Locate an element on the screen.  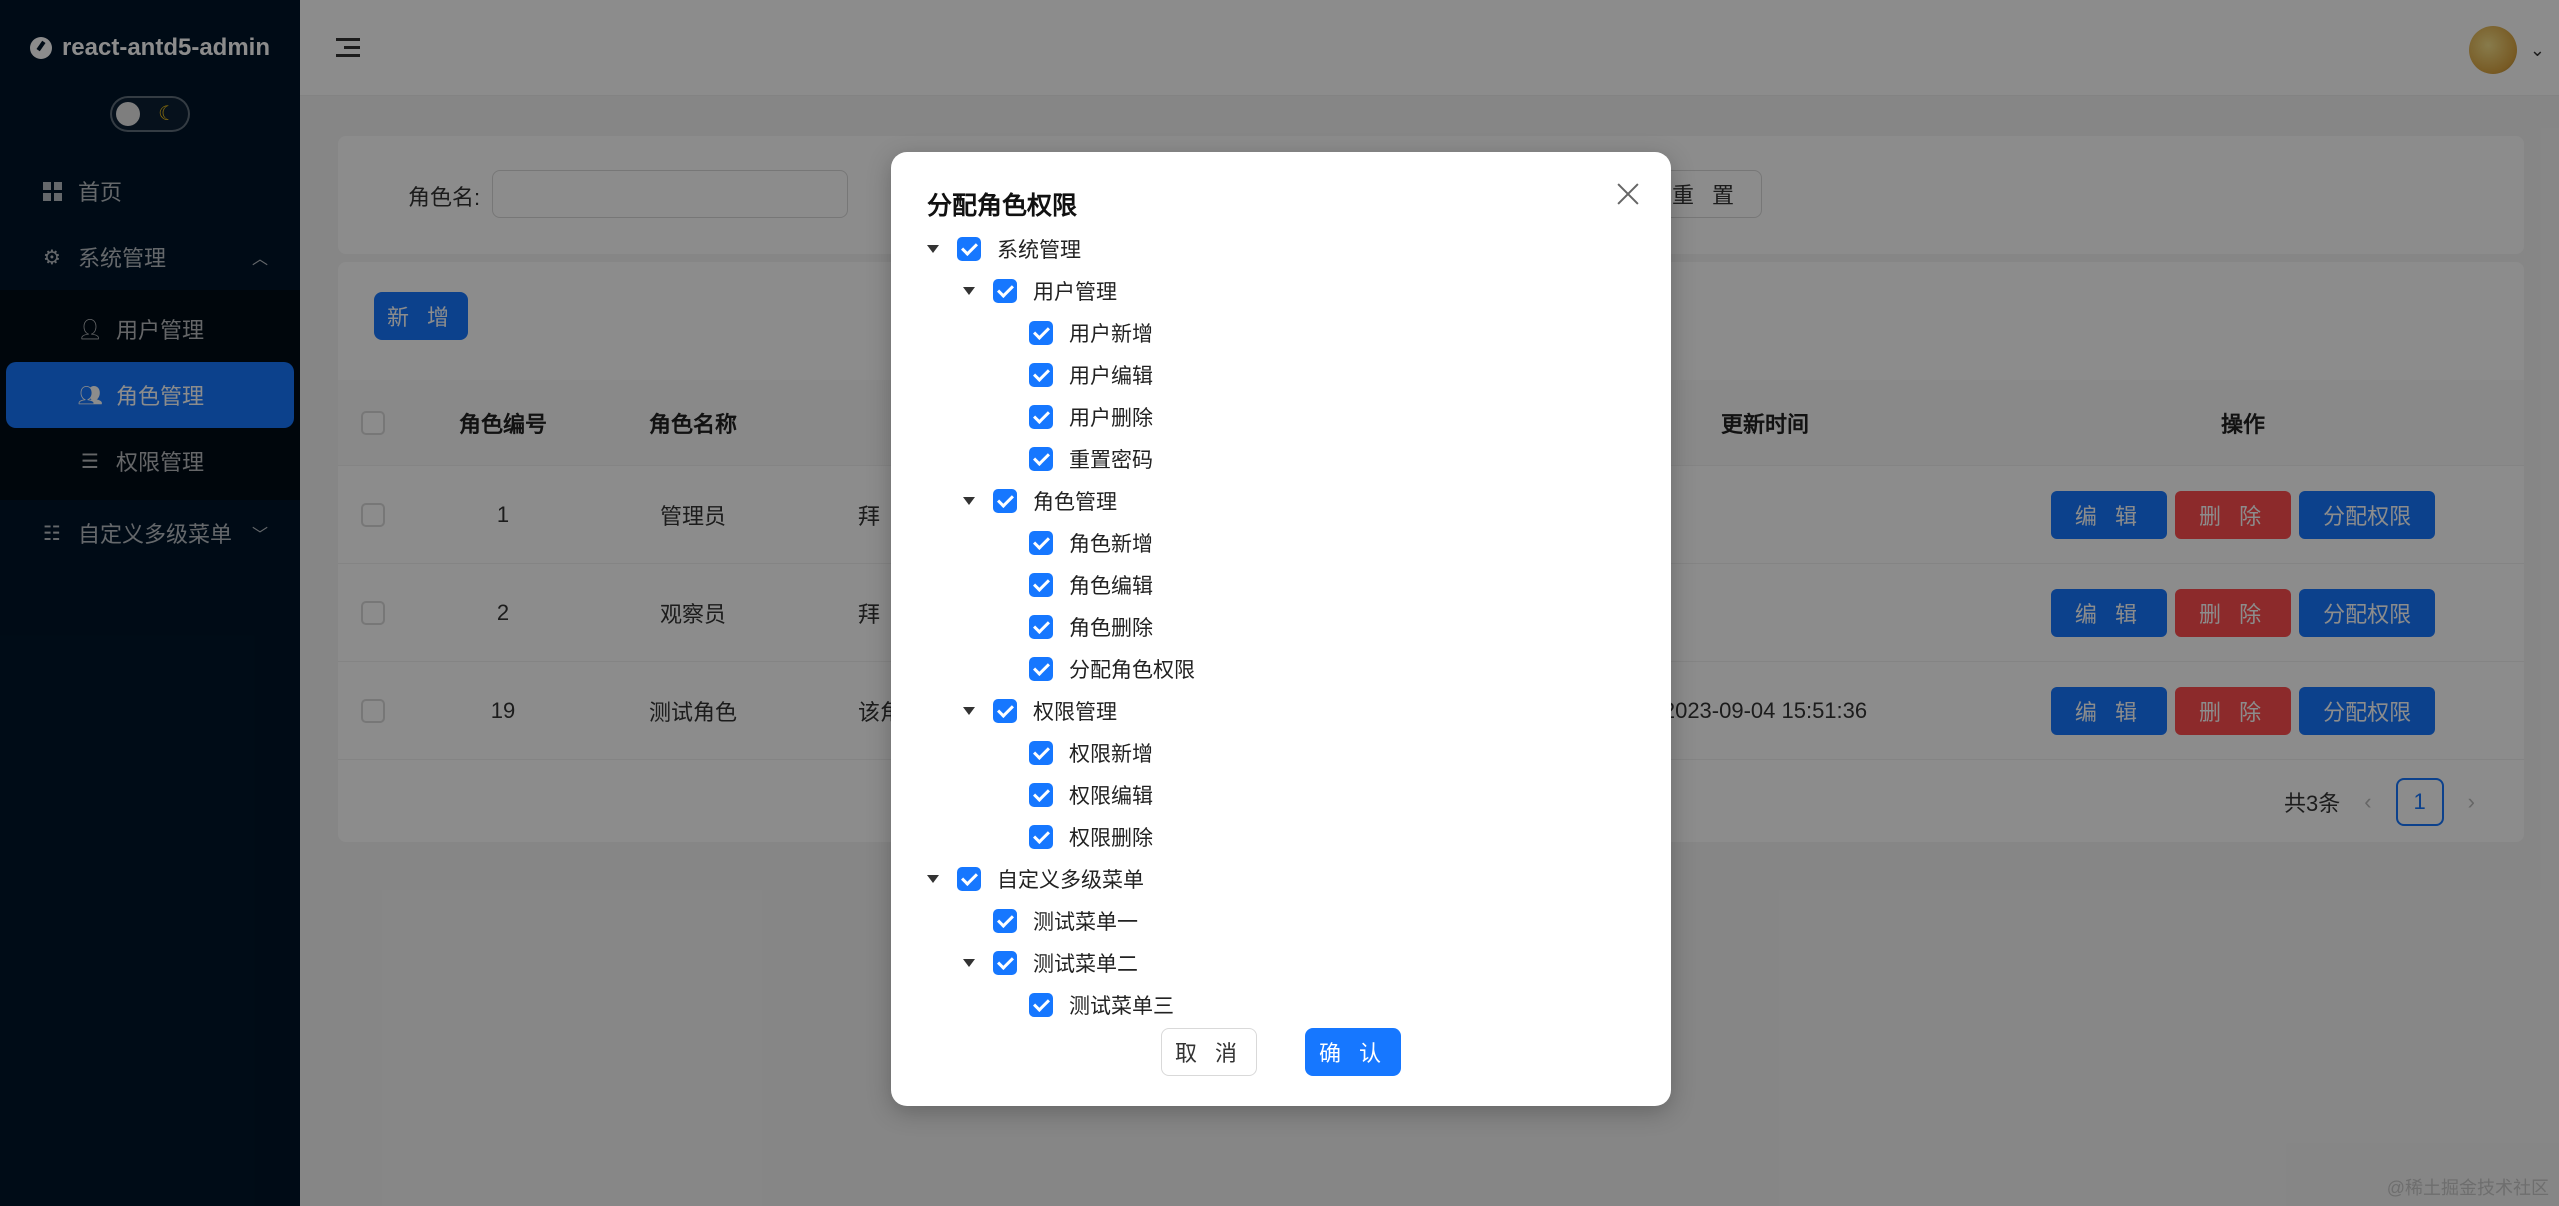
tree-node: 重置密码 is located at coordinates (1277, 459).